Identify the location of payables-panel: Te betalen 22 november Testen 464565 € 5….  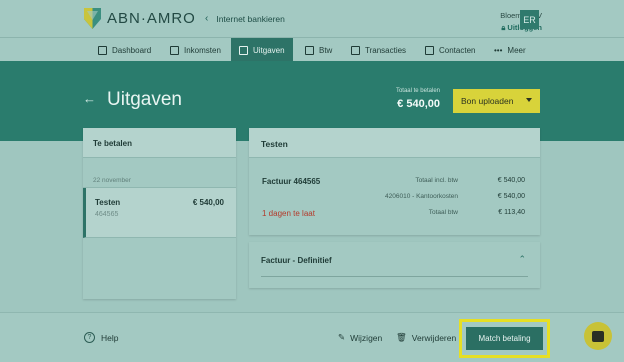
(159, 213).